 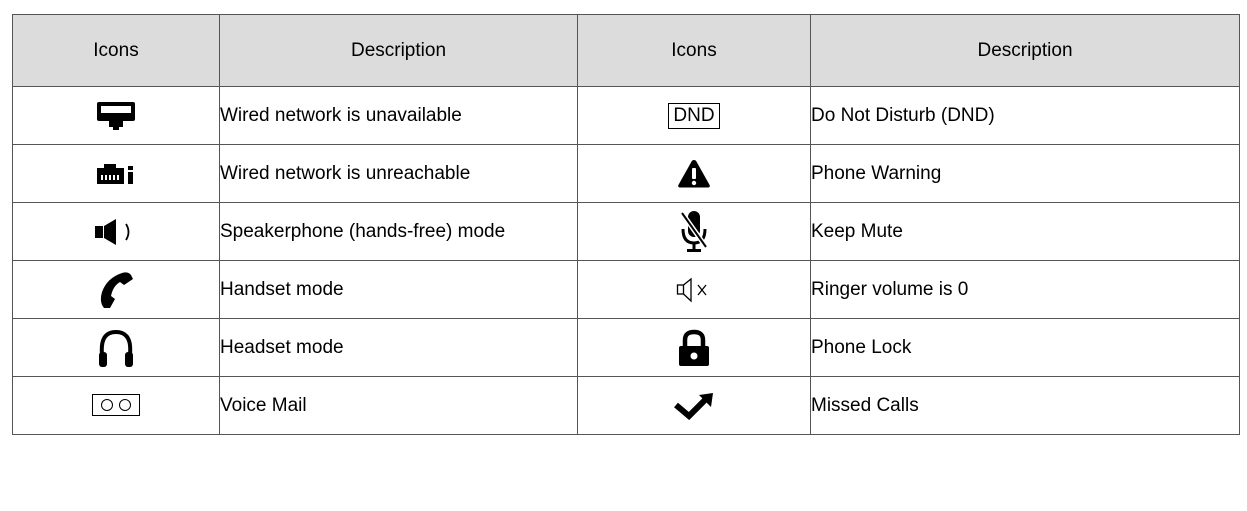 I want to click on header-description-right: Description, so click(x=1025, y=50).